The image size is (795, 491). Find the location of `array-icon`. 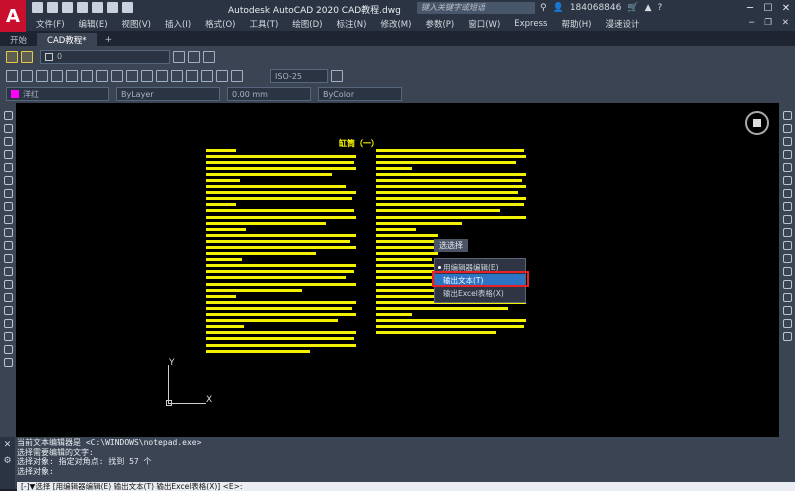

array-icon is located at coordinates (787, 167).